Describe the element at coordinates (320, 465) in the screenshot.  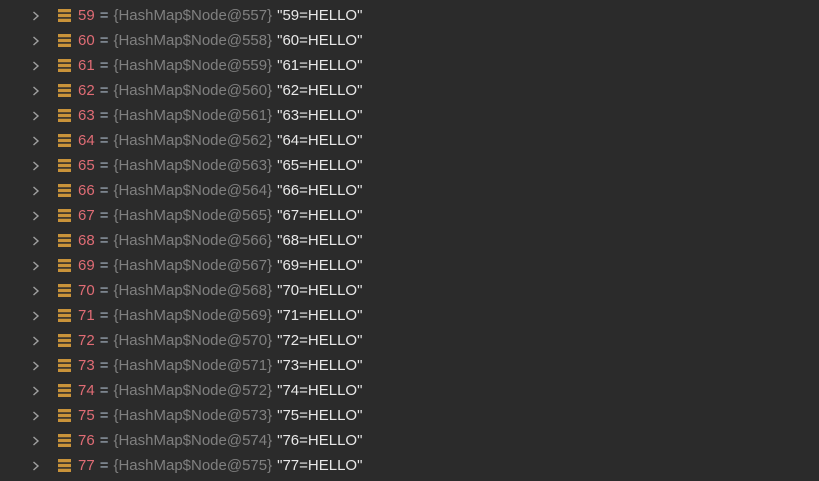
I see `entry-value: "77=HELLO"` at that location.